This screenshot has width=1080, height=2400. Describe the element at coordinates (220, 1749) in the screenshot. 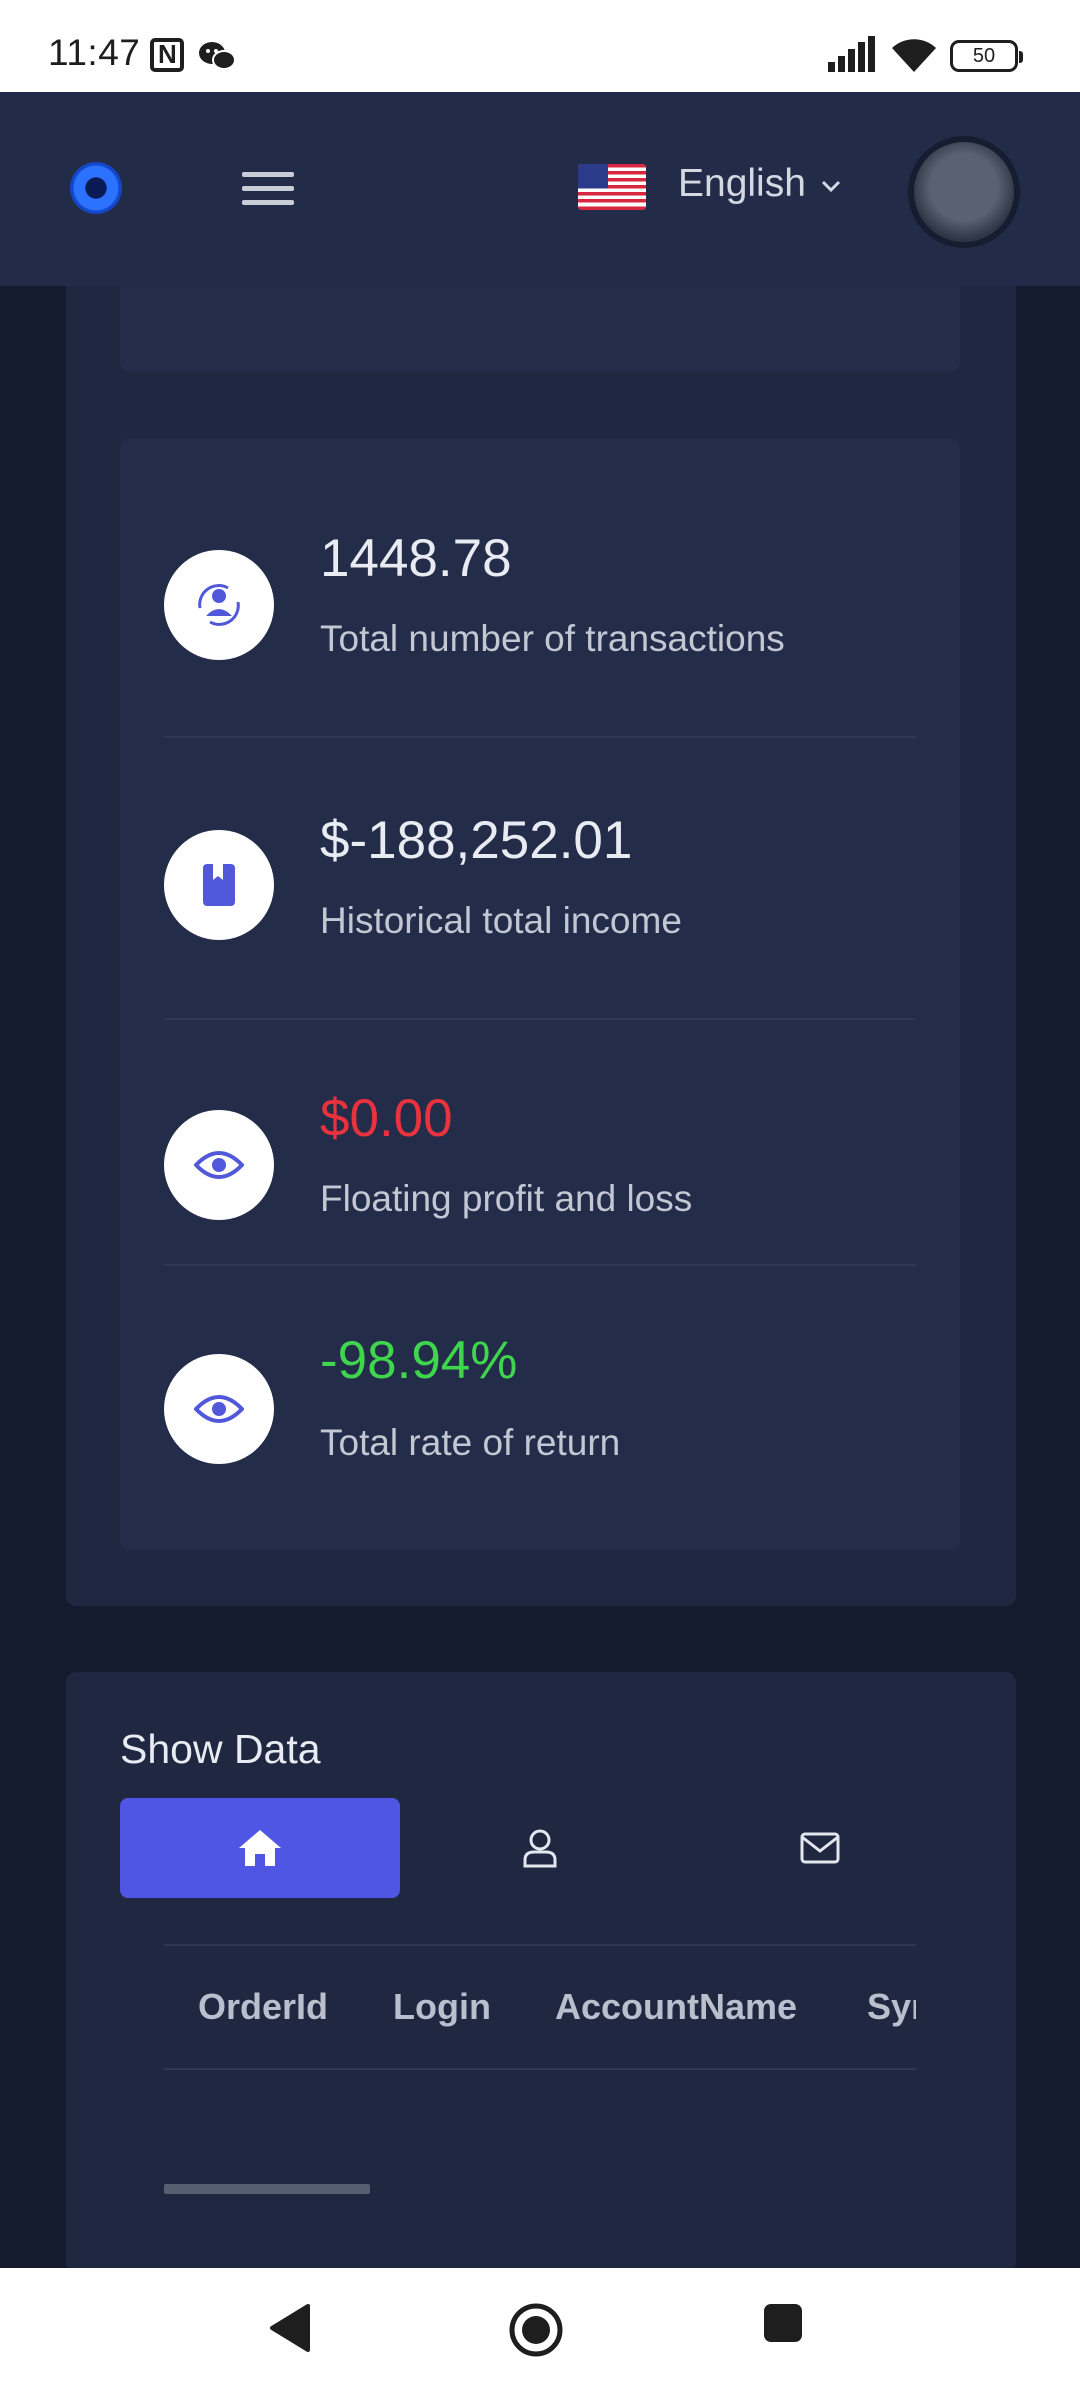

I see `section-title: Show Data` at that location.